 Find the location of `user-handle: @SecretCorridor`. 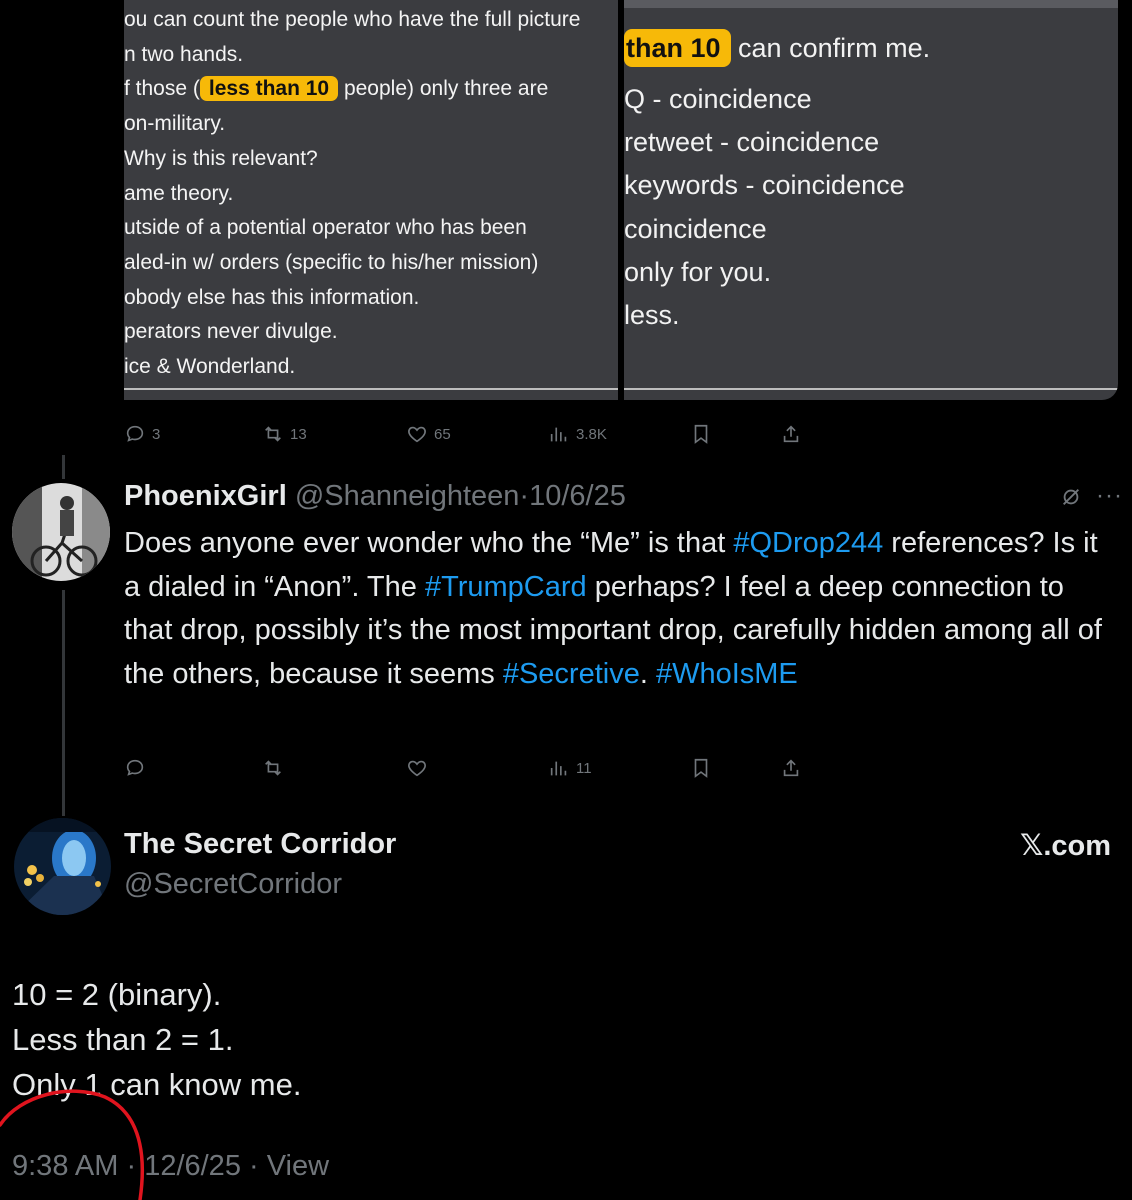

user-handle: @SecretCorridor is located at coordinates (233, 884).